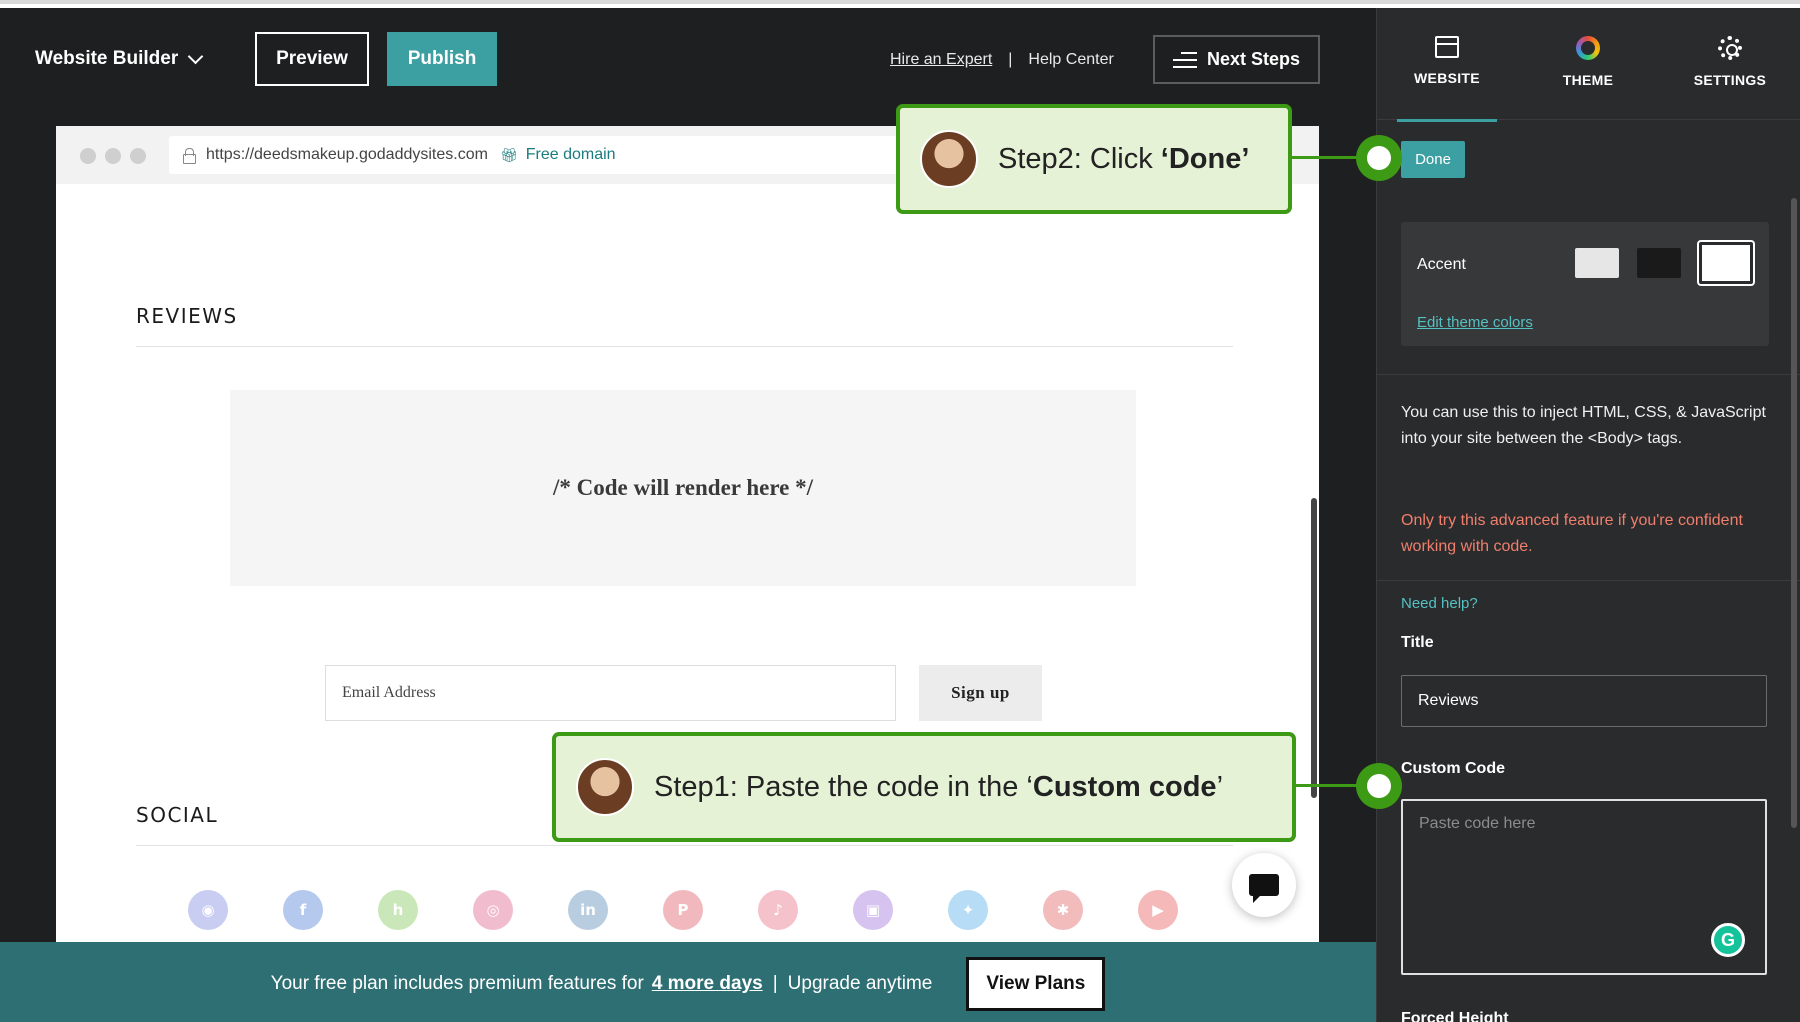 Image resolution: width=1800 pixels, height=1022 pixels. I want to click on need-help-link: Need help?, so click(1439, 603).